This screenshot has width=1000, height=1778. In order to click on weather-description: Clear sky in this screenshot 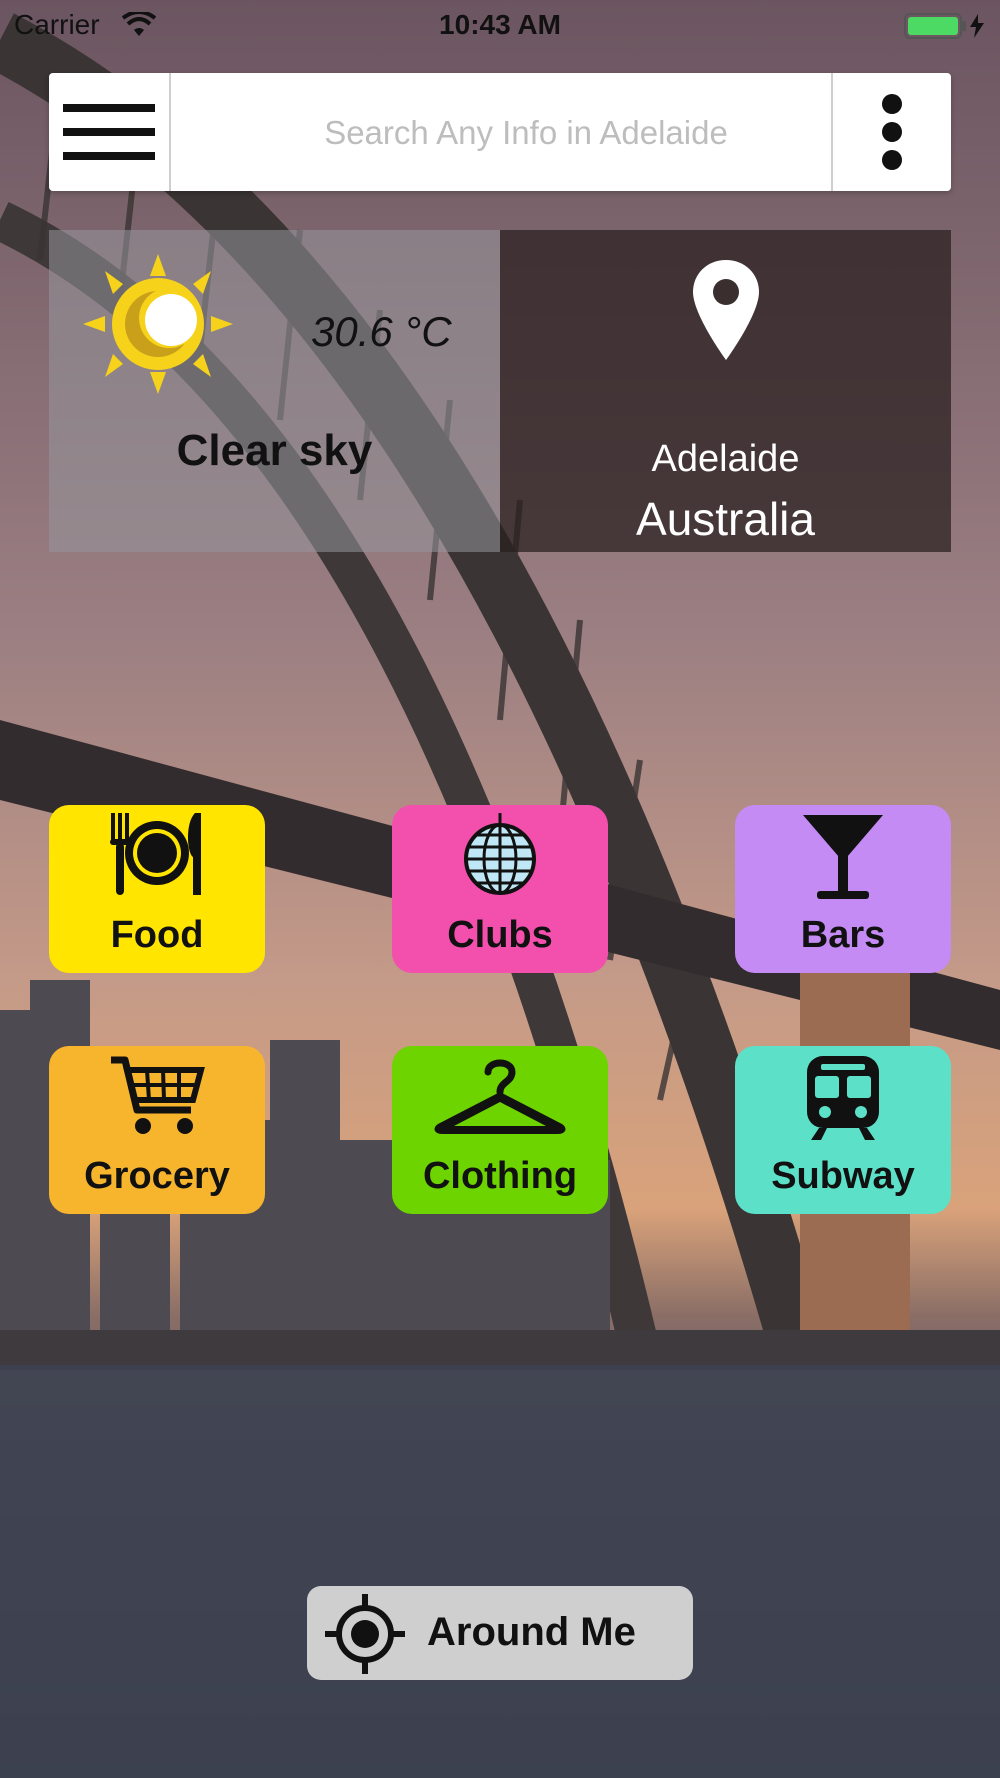, I will do `click(274, 450)`.